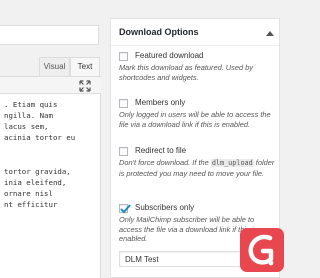  I want to click on redirect-to-file-label: Redirect to file, so click(160, 150).